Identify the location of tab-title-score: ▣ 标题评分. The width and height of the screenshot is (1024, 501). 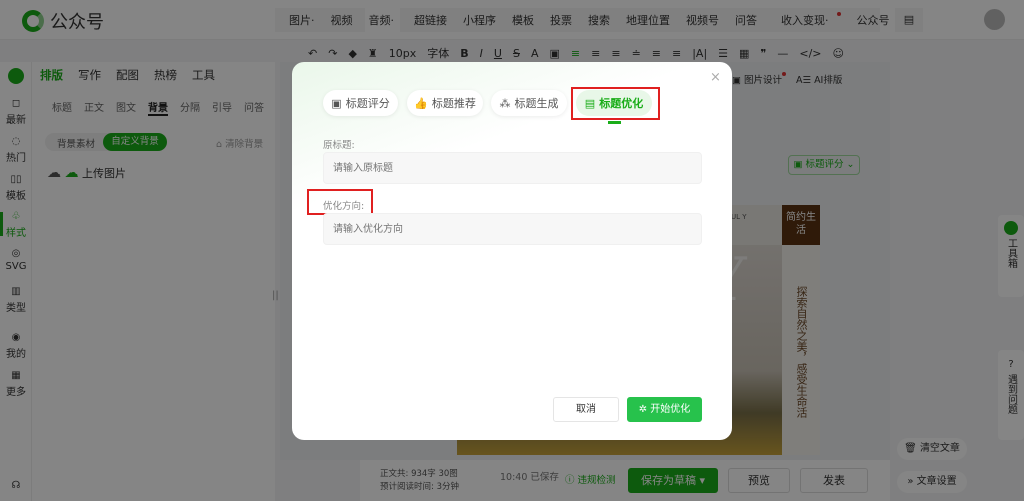
(360, 103).